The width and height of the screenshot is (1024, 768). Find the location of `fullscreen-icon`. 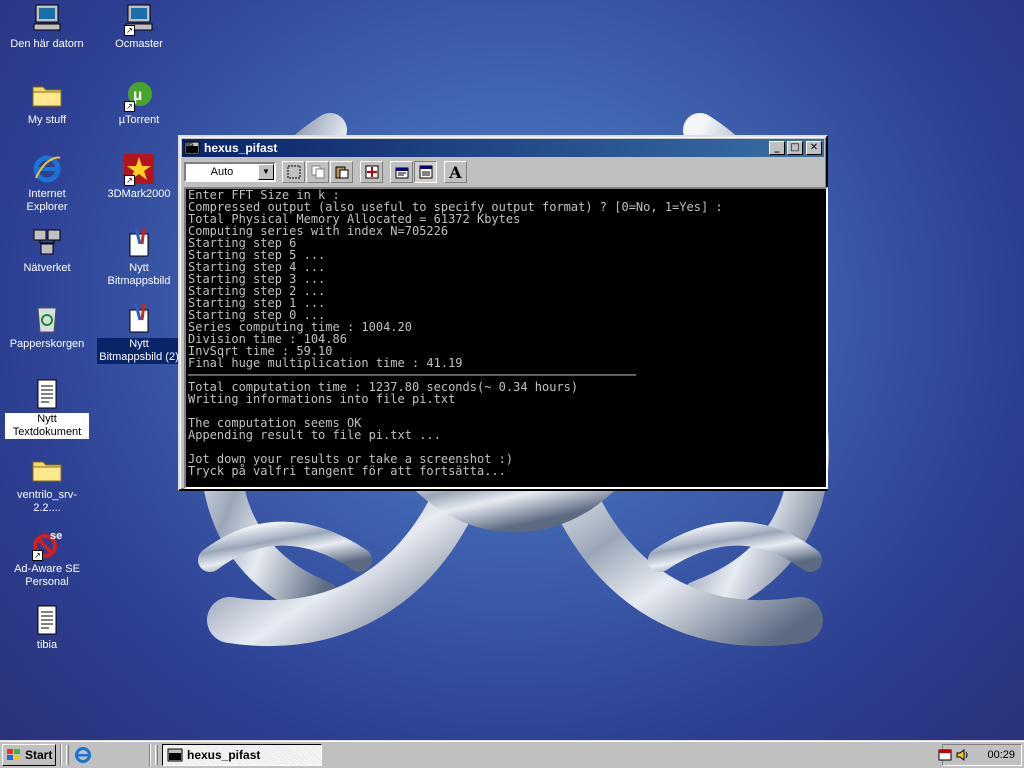

fullscreen-icon is located at coordinates (371, 172).